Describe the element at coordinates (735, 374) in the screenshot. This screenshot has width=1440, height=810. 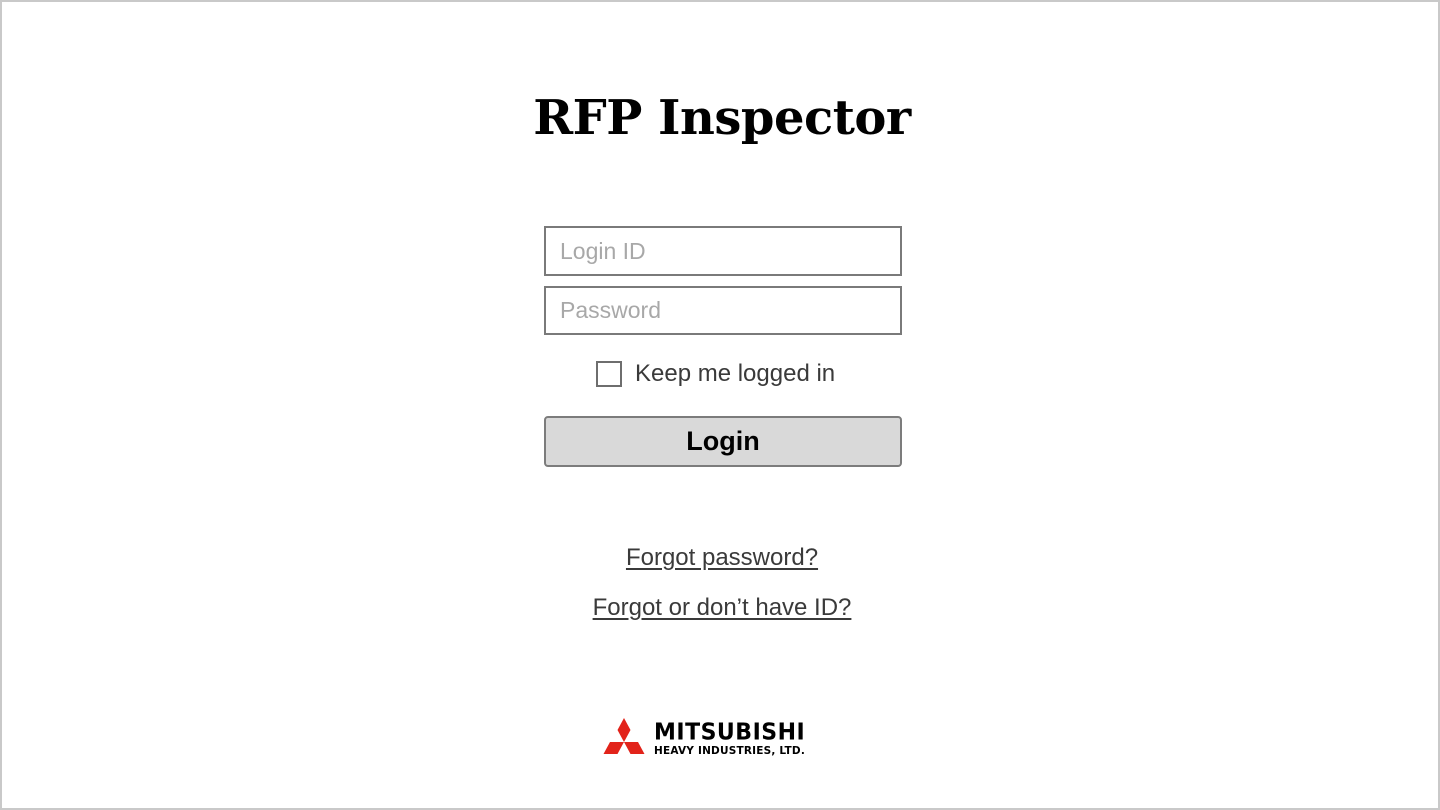
I see `keep-logged-in-label: Keep me logged in` at that location.